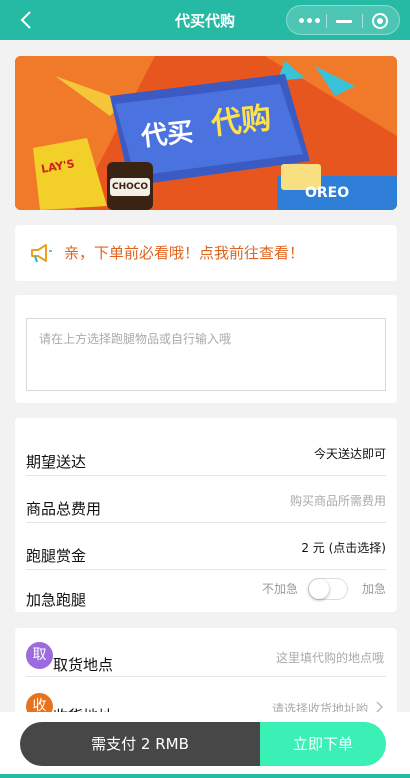 Image resolution: width=410 pixels, height=778 pixels. I want to click on place-order-button: 立即下单, so click(323, 744).